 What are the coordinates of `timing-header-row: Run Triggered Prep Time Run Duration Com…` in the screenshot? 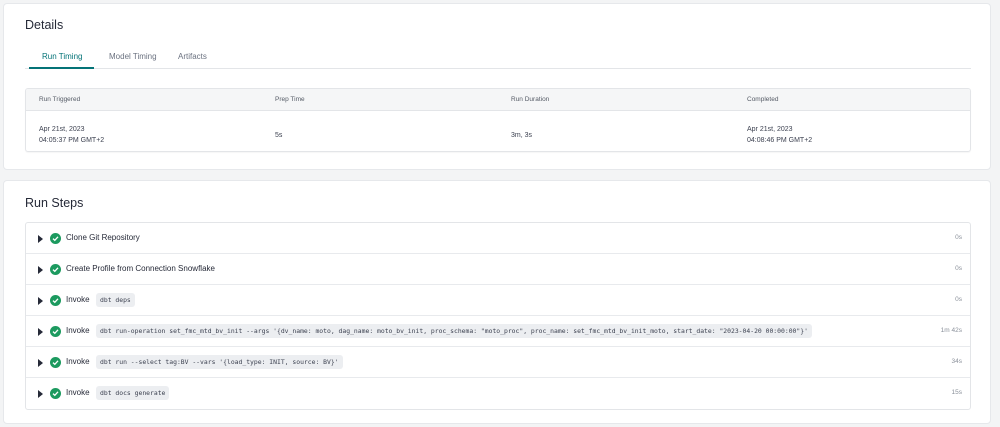 It's located at (498, 100).